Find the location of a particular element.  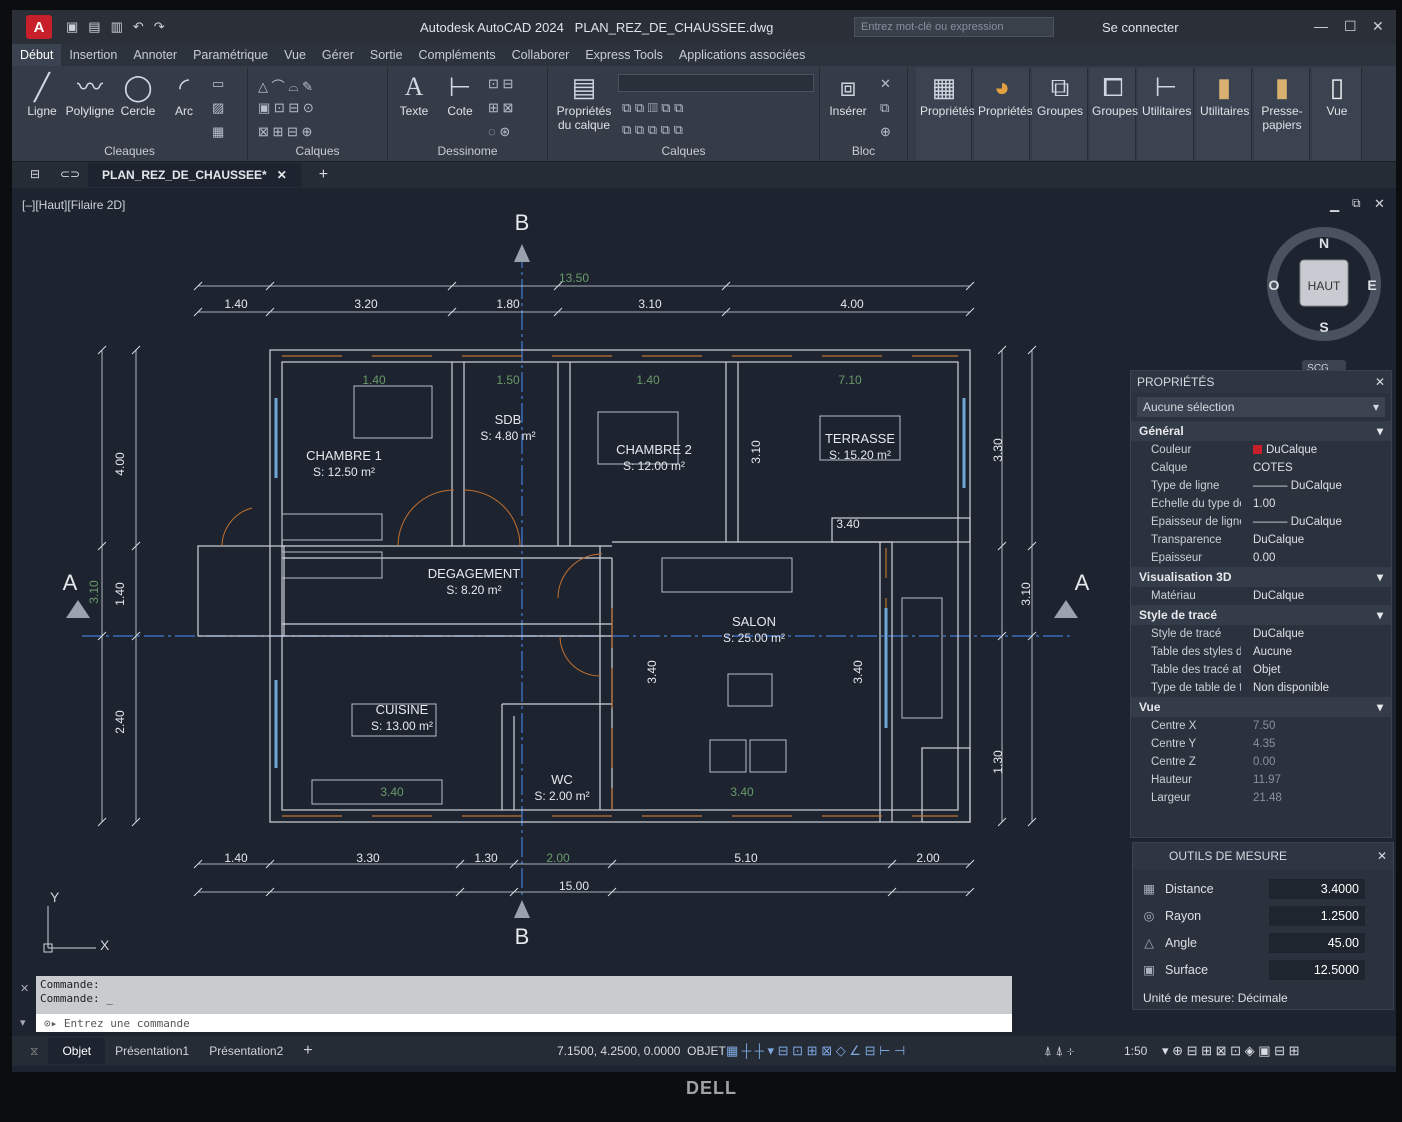

close-tab-icon: ✕ is located at coordinates (282, 175).